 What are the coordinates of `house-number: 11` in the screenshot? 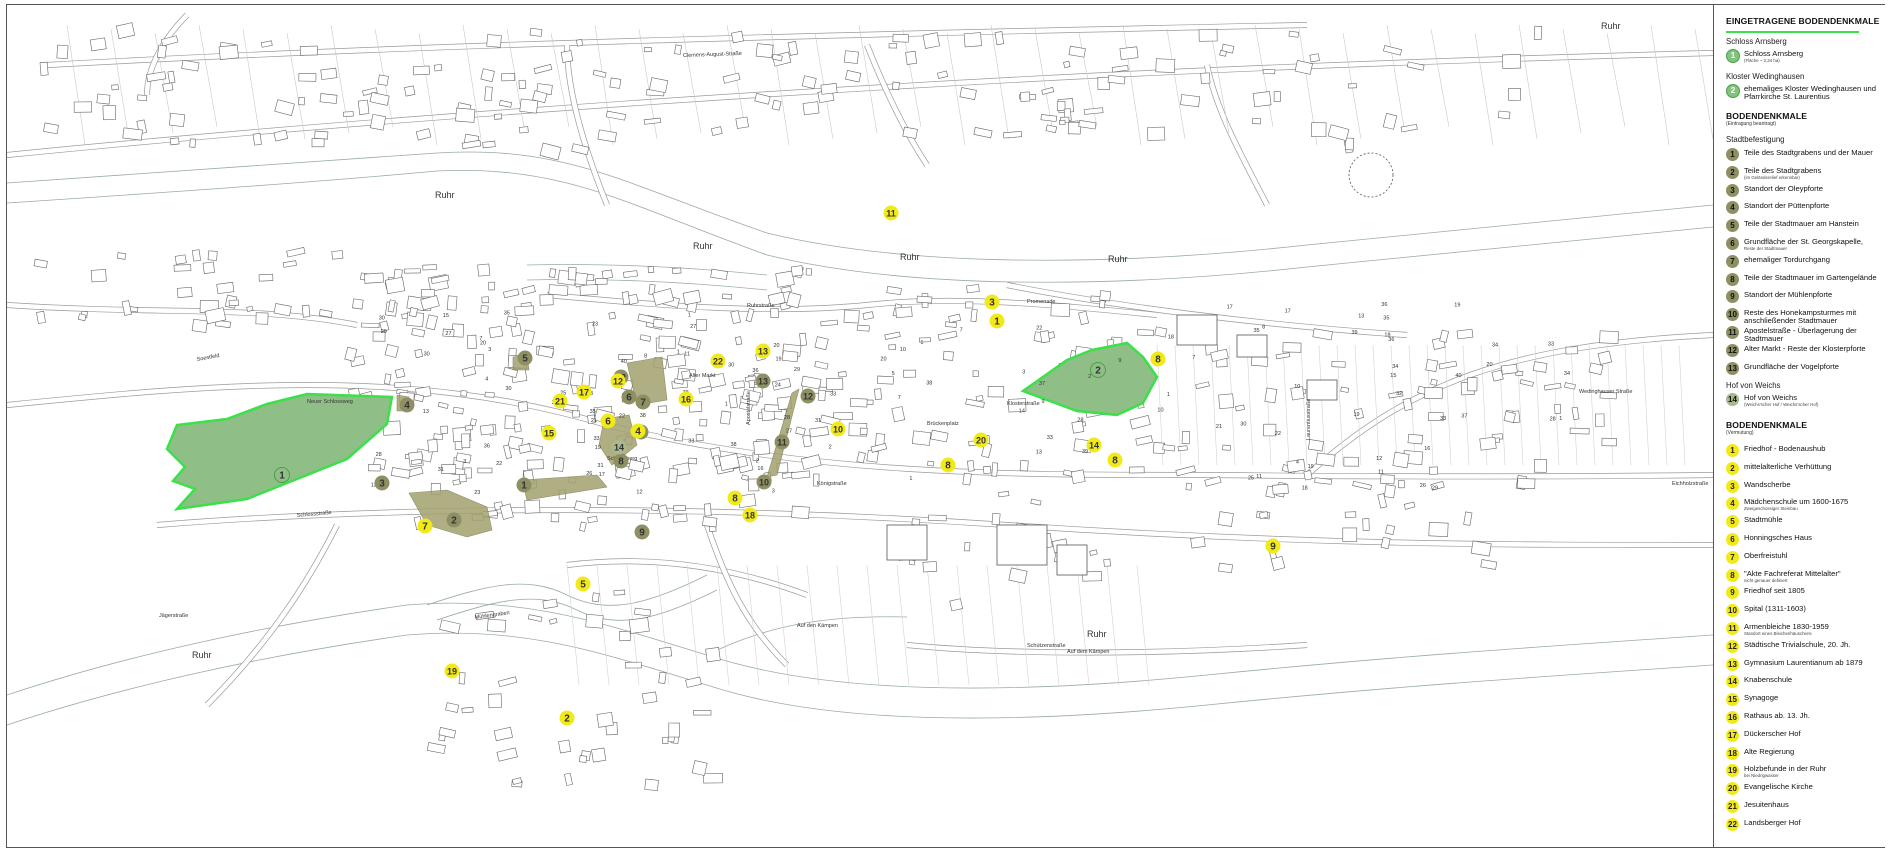 It's located at (1381, 472).